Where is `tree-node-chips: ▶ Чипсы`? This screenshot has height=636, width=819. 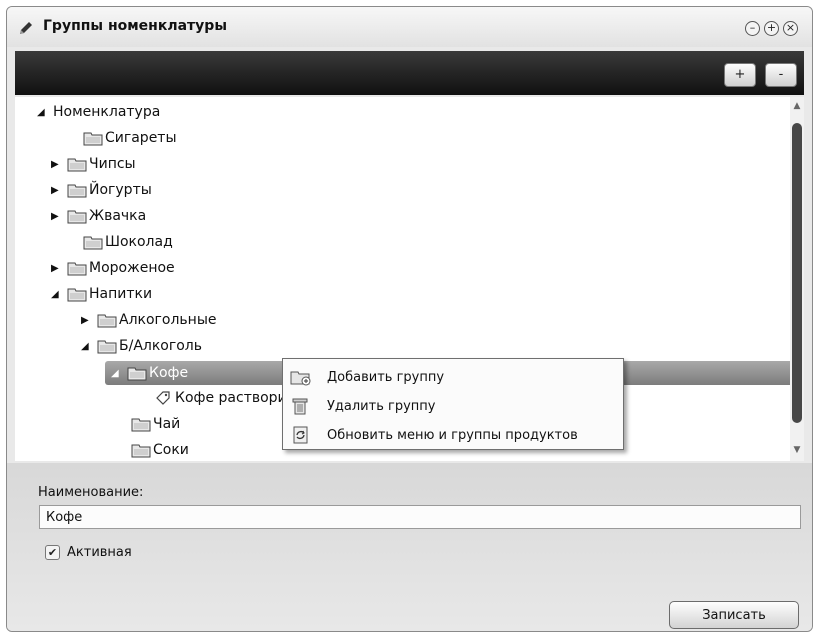
tree-node-chips: ▶ Чипсы is located at coordinates (93, 164).